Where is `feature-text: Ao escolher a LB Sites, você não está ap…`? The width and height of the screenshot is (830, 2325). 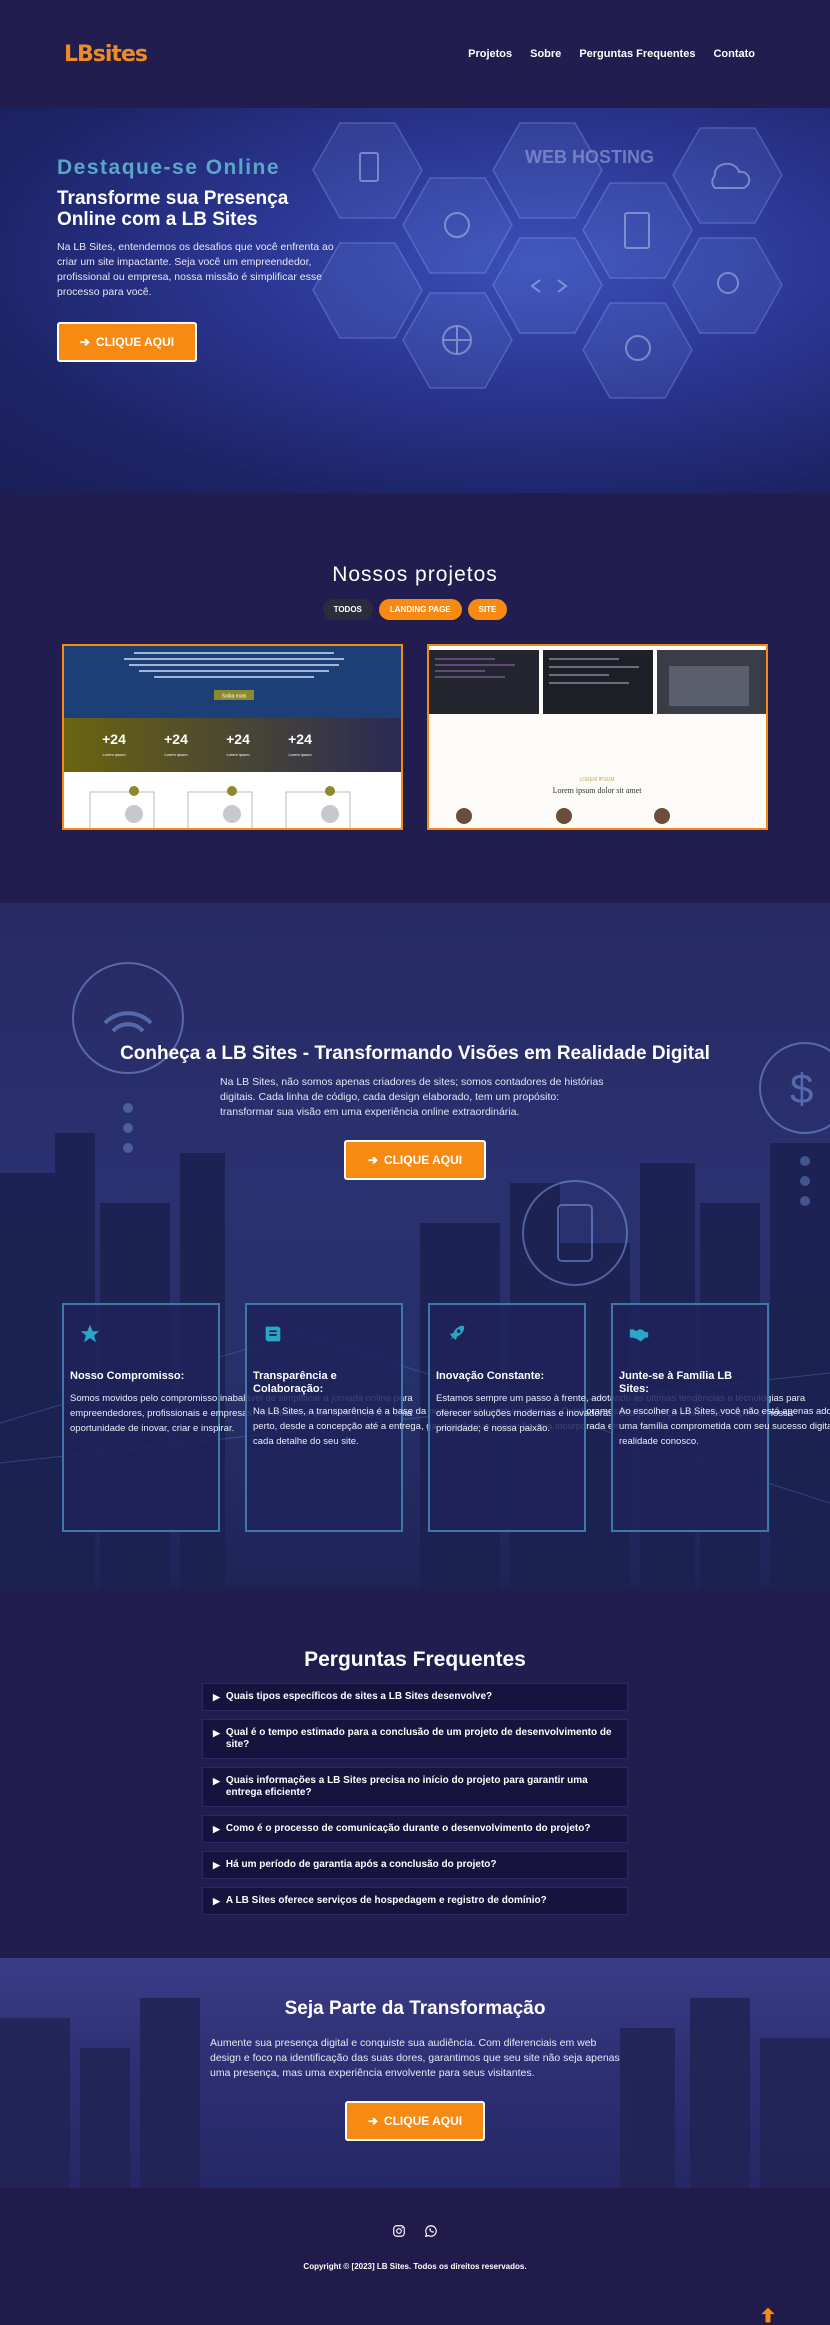 feature-text: Ao escolher a LB Sites, você não está ap… is located at coordinates (724, 1426).